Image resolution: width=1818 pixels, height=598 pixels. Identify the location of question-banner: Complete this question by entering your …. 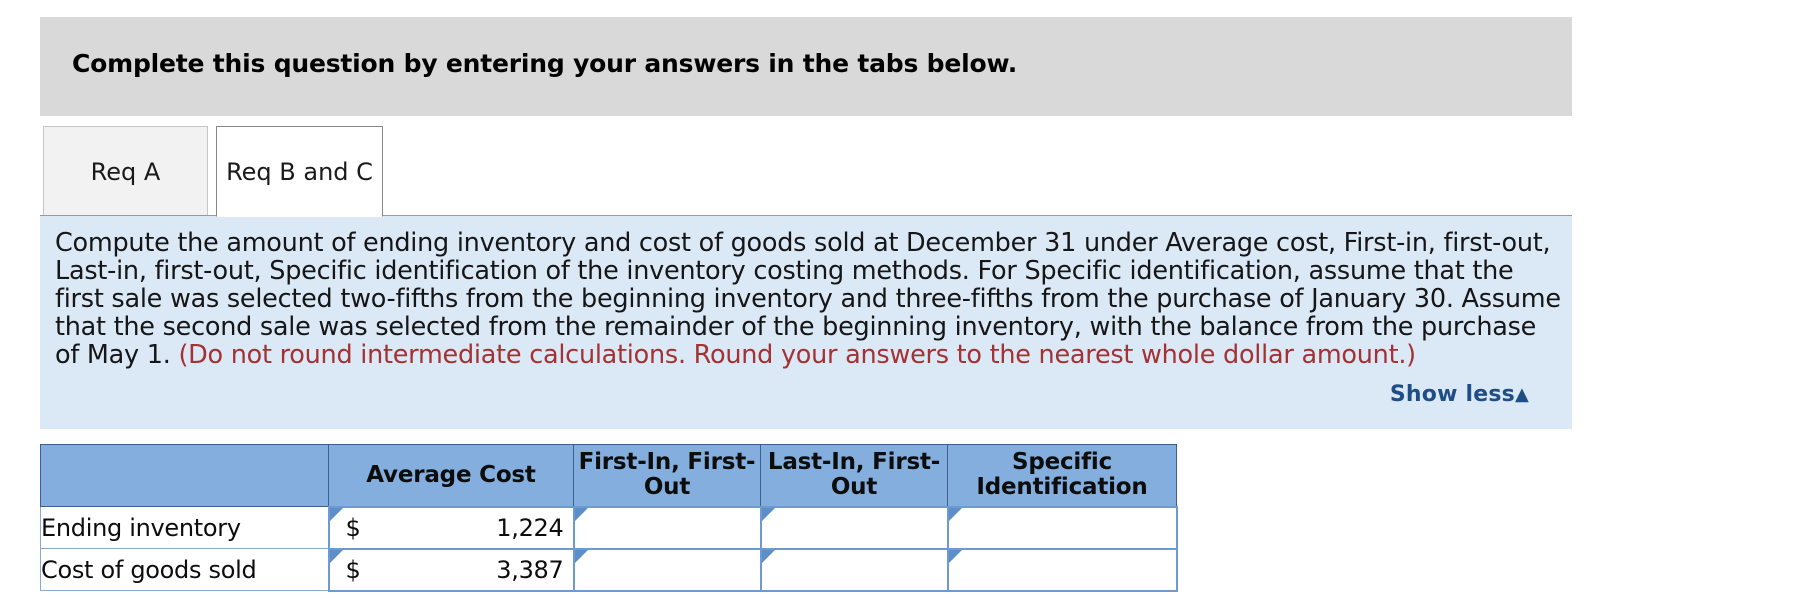
(806, 66).